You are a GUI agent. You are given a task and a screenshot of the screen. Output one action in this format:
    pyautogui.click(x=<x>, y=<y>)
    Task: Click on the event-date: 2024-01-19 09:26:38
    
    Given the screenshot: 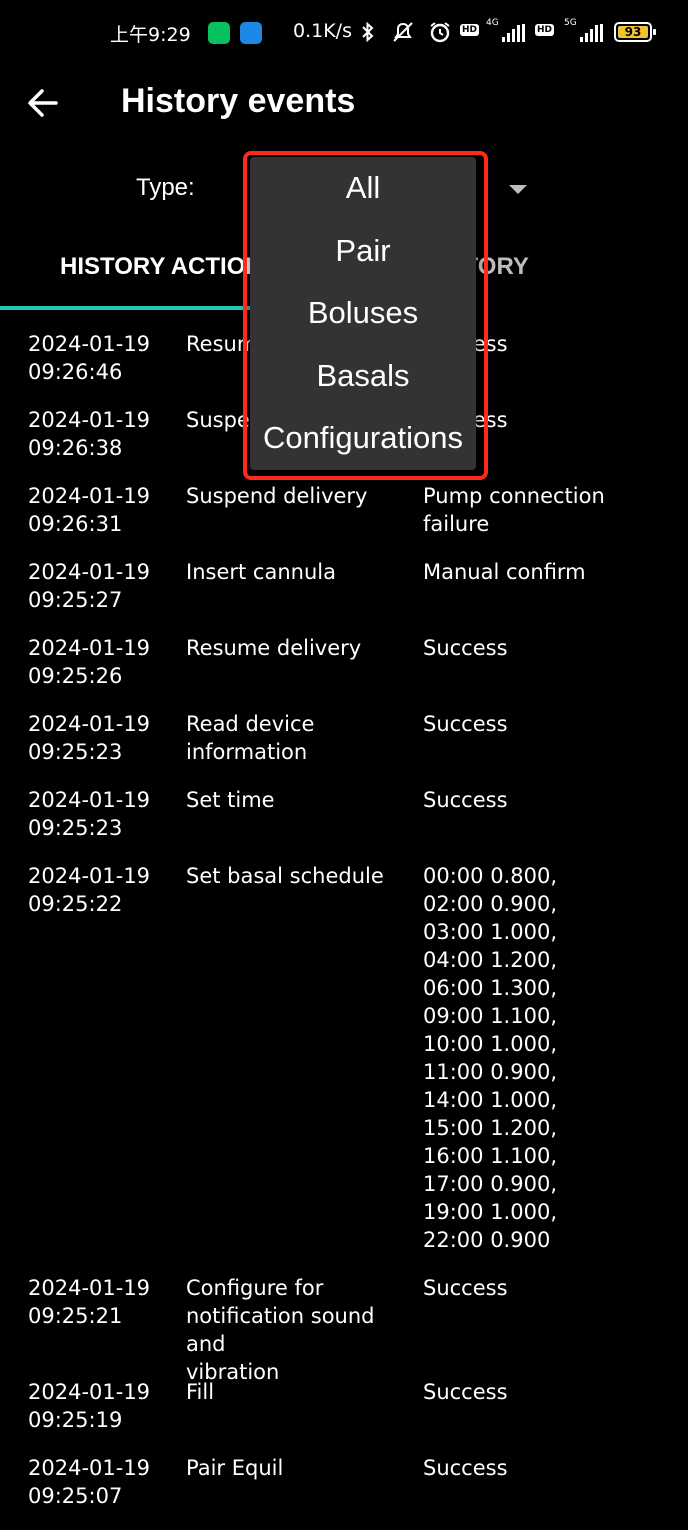 What is the action you would take?
    pyautogui.click(x=89, y=434)
    